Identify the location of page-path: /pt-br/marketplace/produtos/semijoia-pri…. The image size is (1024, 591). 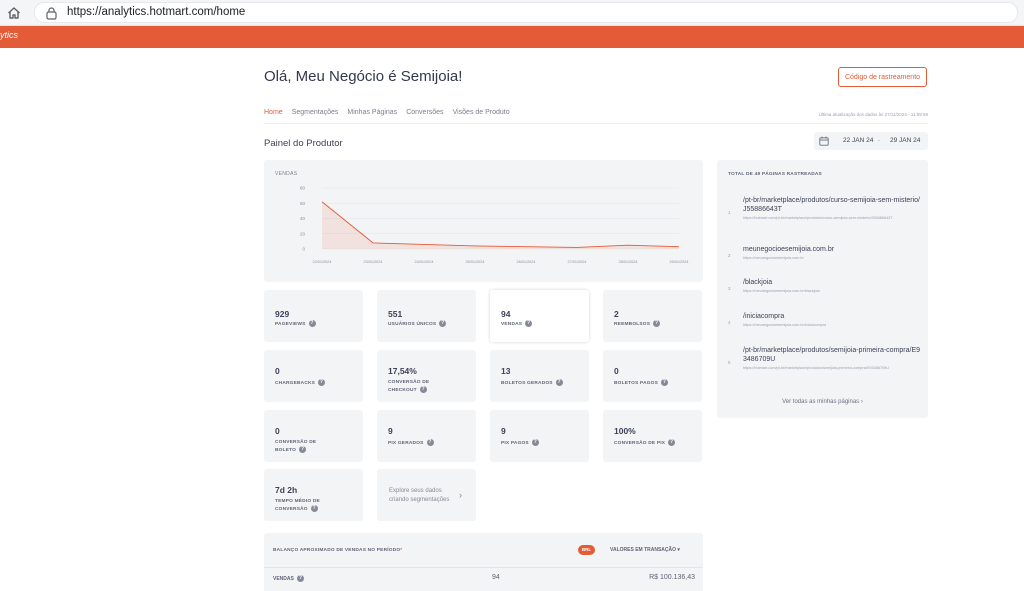
(832, 355).